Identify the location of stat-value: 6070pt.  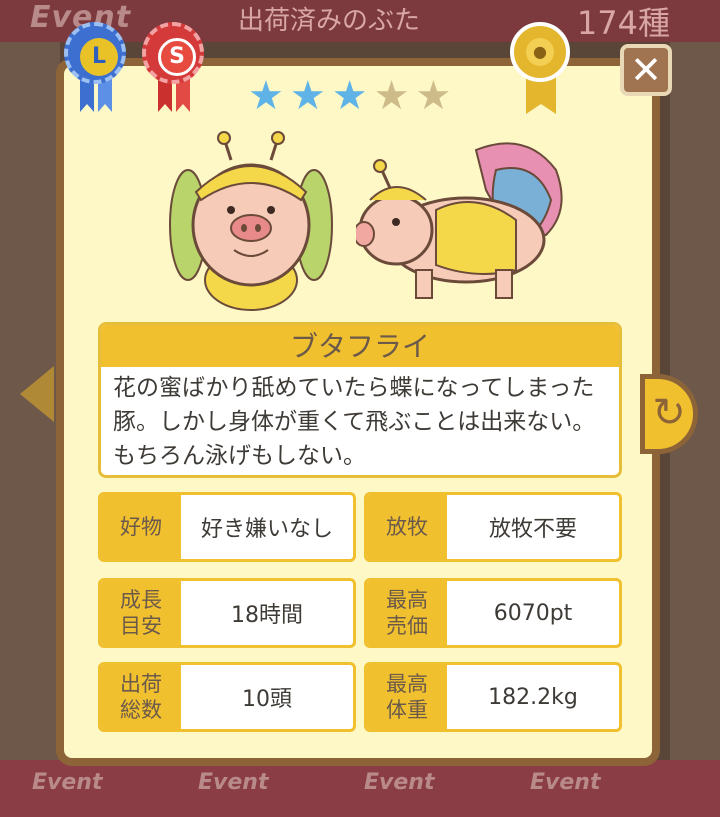
(533, 613).